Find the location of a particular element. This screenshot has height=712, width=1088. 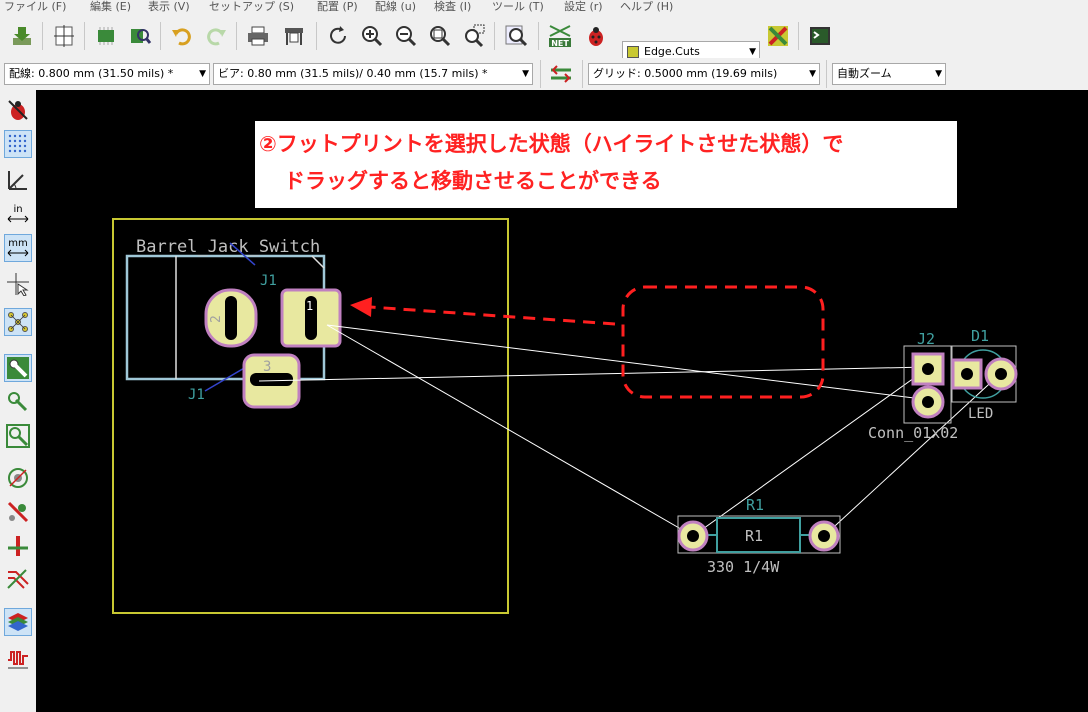

mm-units-icon: mm is located at coordinates (18, 248).